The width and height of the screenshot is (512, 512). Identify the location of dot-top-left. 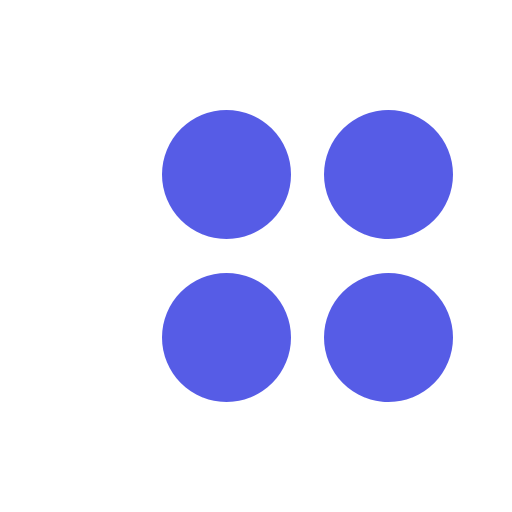
(226, 174).